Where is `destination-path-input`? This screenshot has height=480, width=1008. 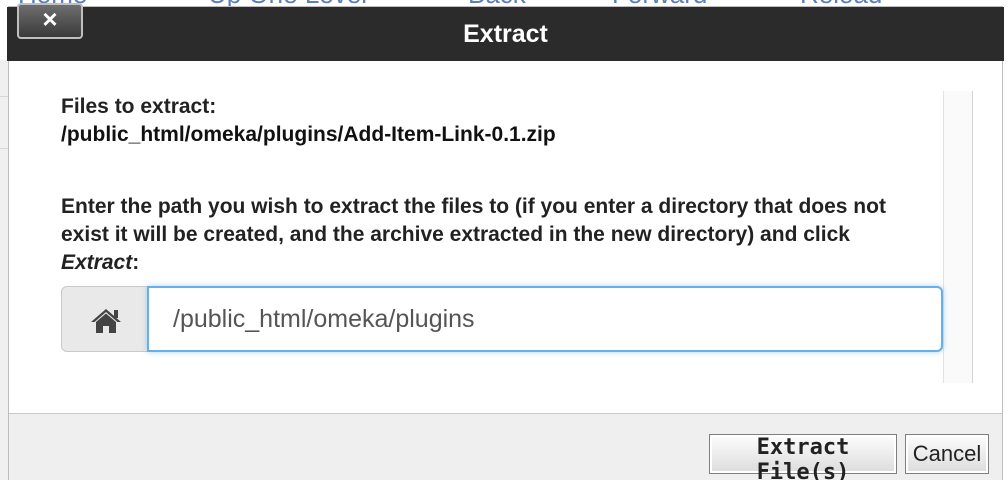 destination-path-input is located at coordinates (545, 319).